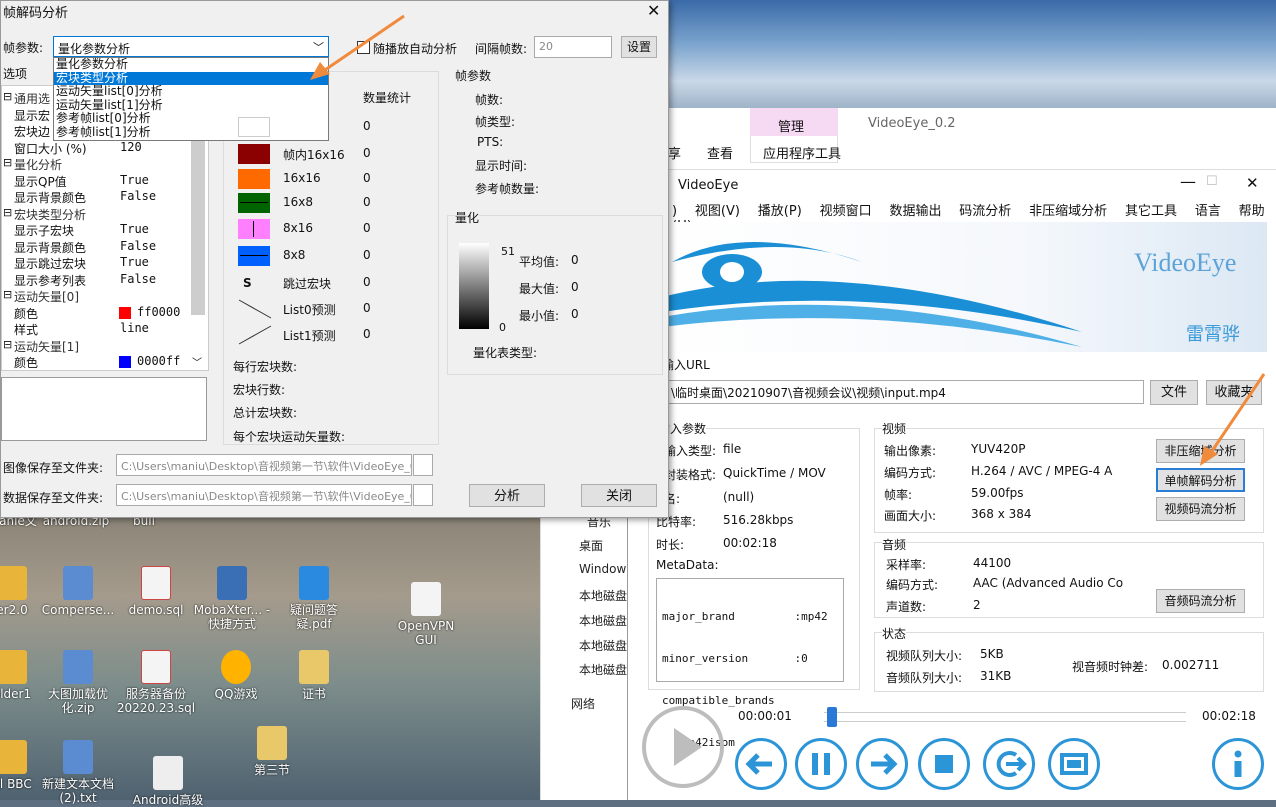  I want to click on interval-input: 20, so click(573, 47).